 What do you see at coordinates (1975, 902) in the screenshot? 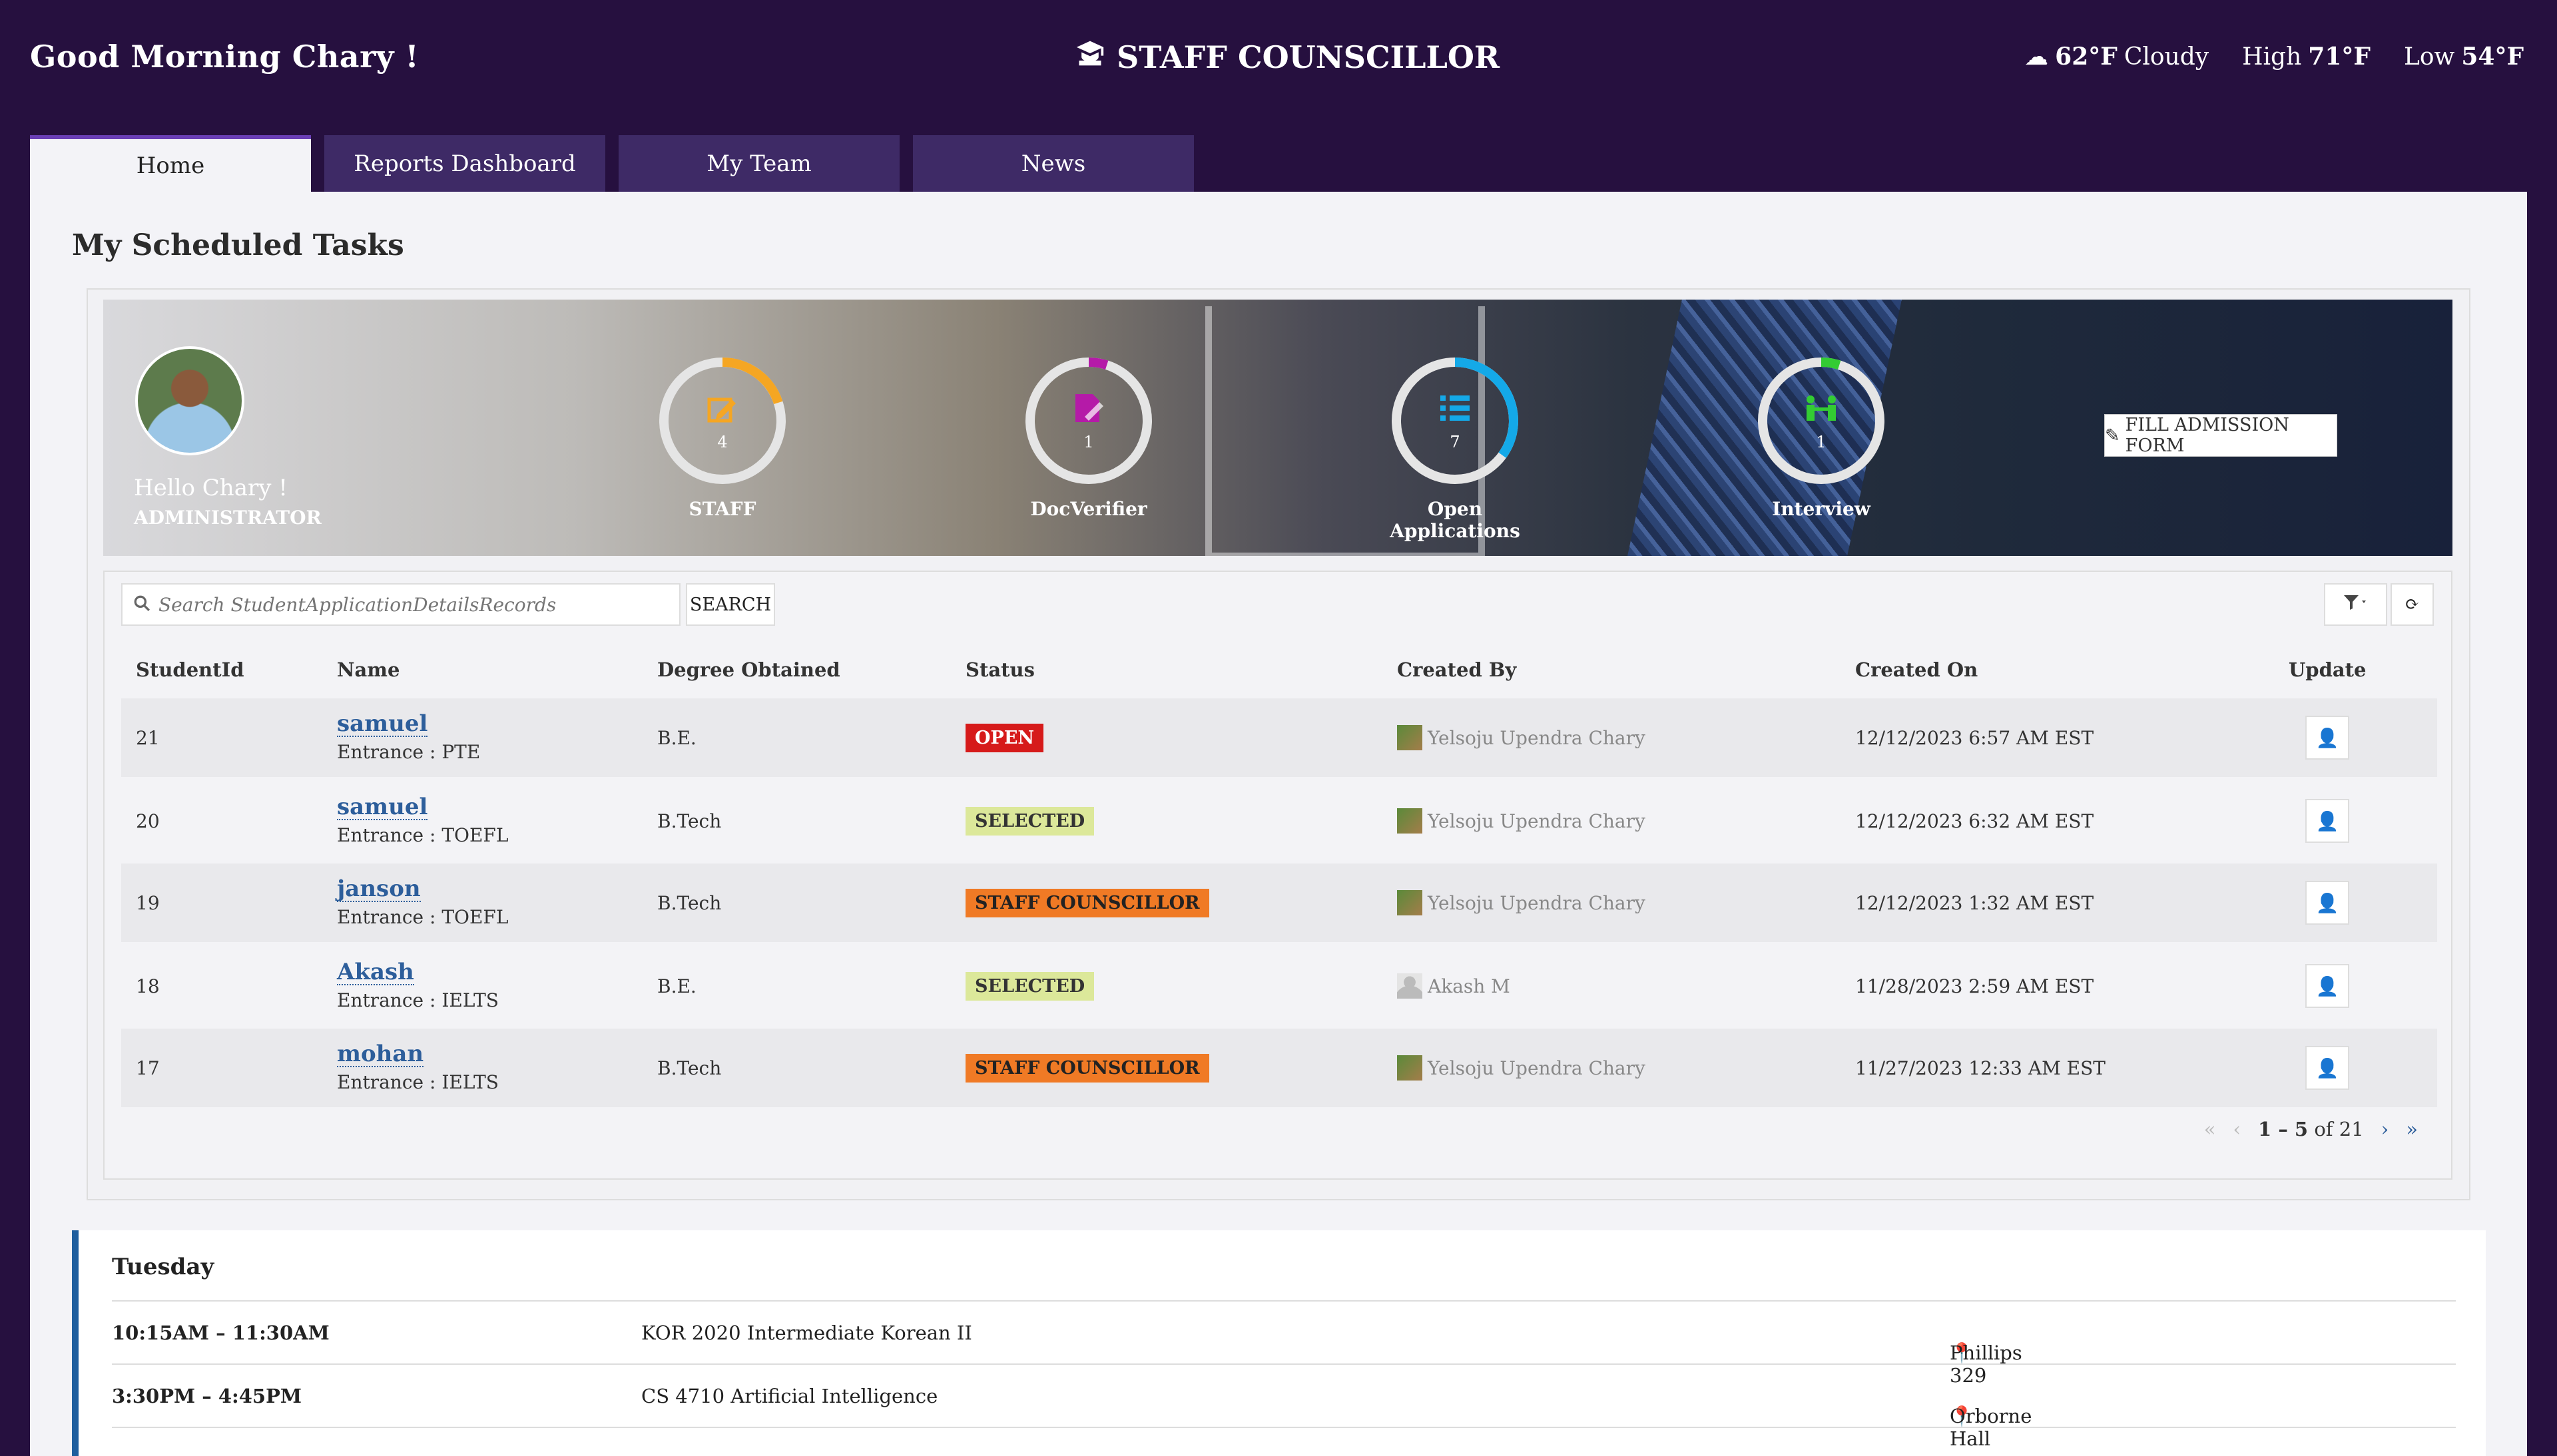
I see `created-on: 12/12/2023 1:32 AM EST` at bounding box center [1975, 902].